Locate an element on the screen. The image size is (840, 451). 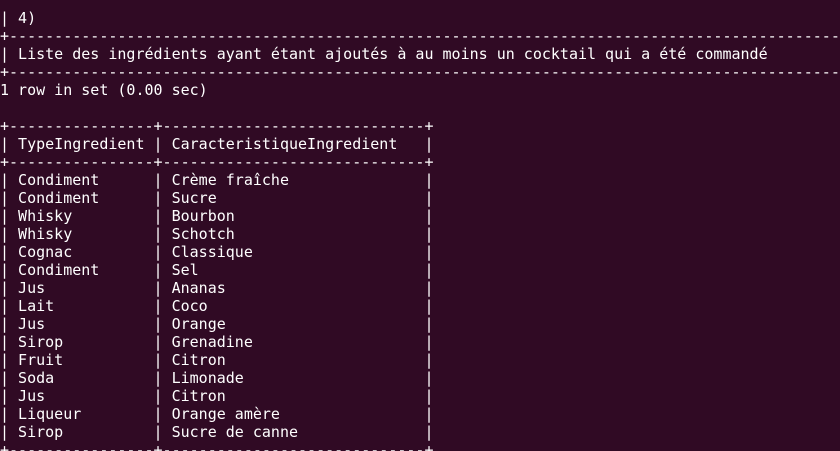
row-count-status: 1 row in set (0.00 sec) is located at coordinates (104, 90).